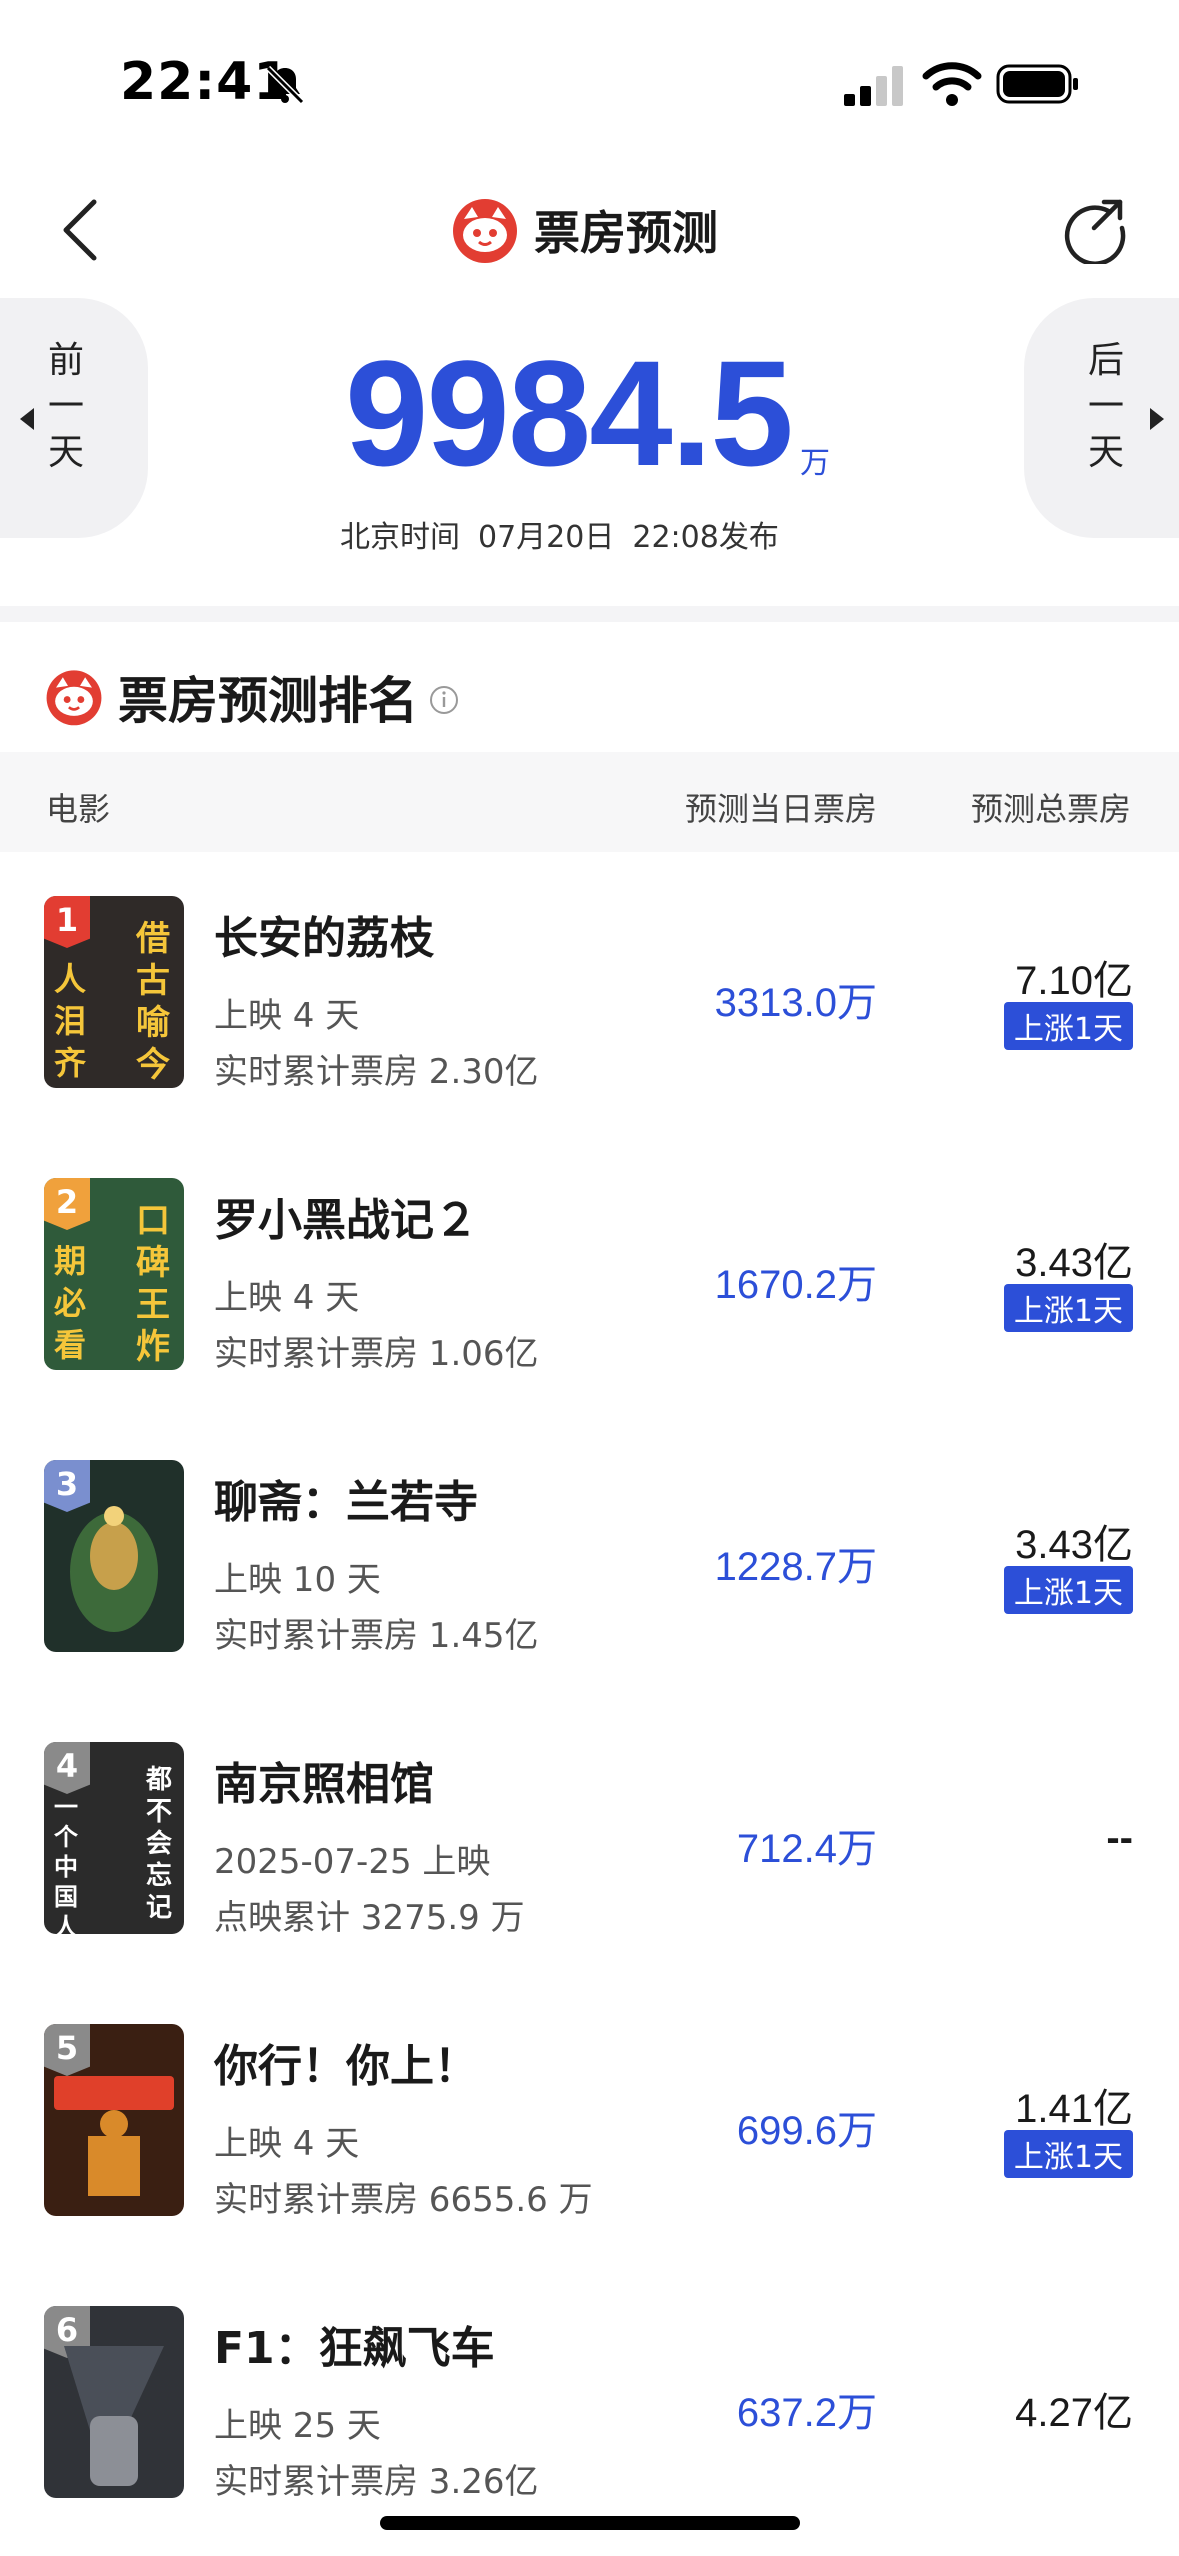  I want to click on timezone-label: 北京时间, so click(400, 537).